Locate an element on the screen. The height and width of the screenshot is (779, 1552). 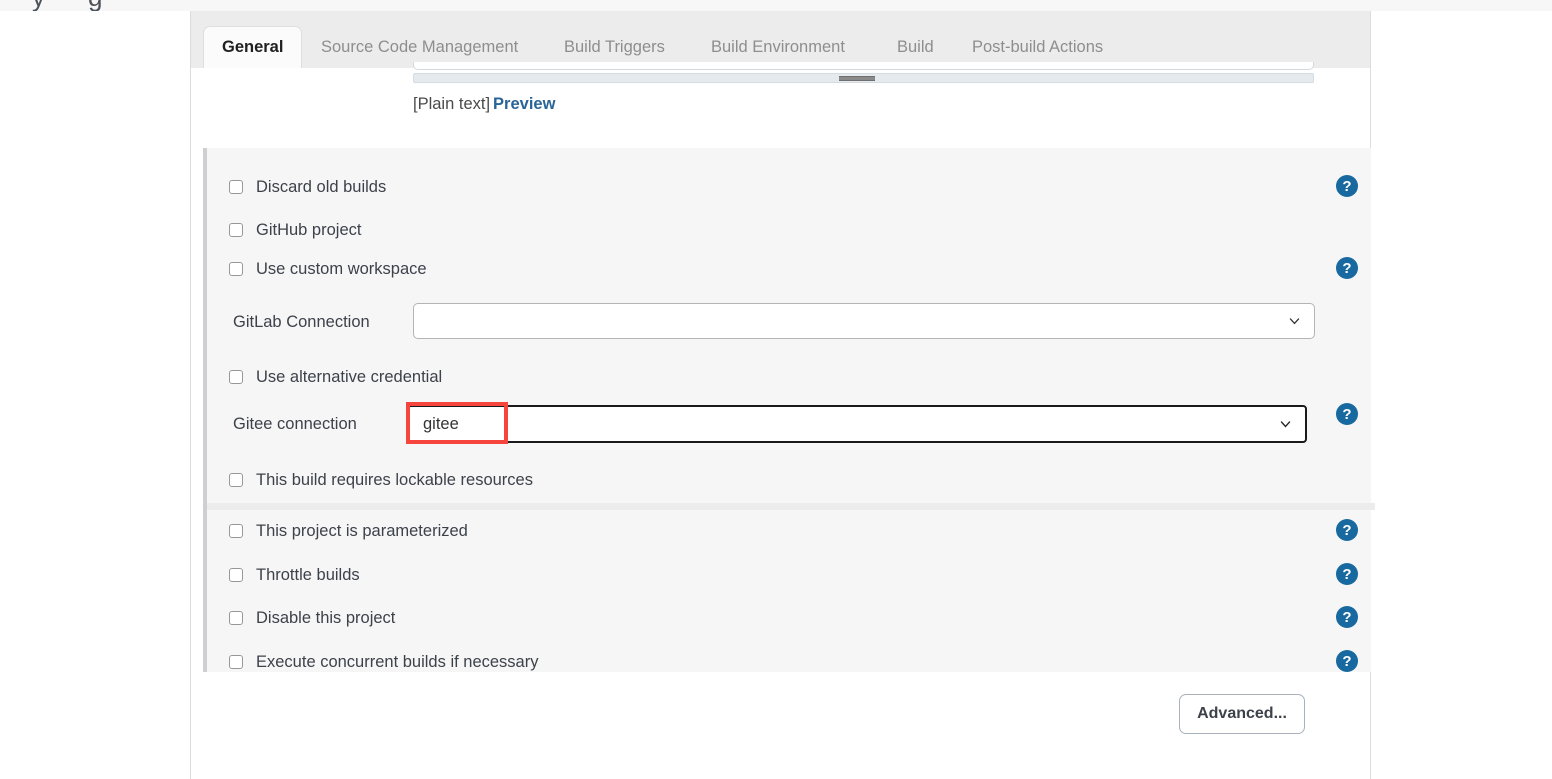
select-gitee-connection: gitee is located at coordinates (857, 424).